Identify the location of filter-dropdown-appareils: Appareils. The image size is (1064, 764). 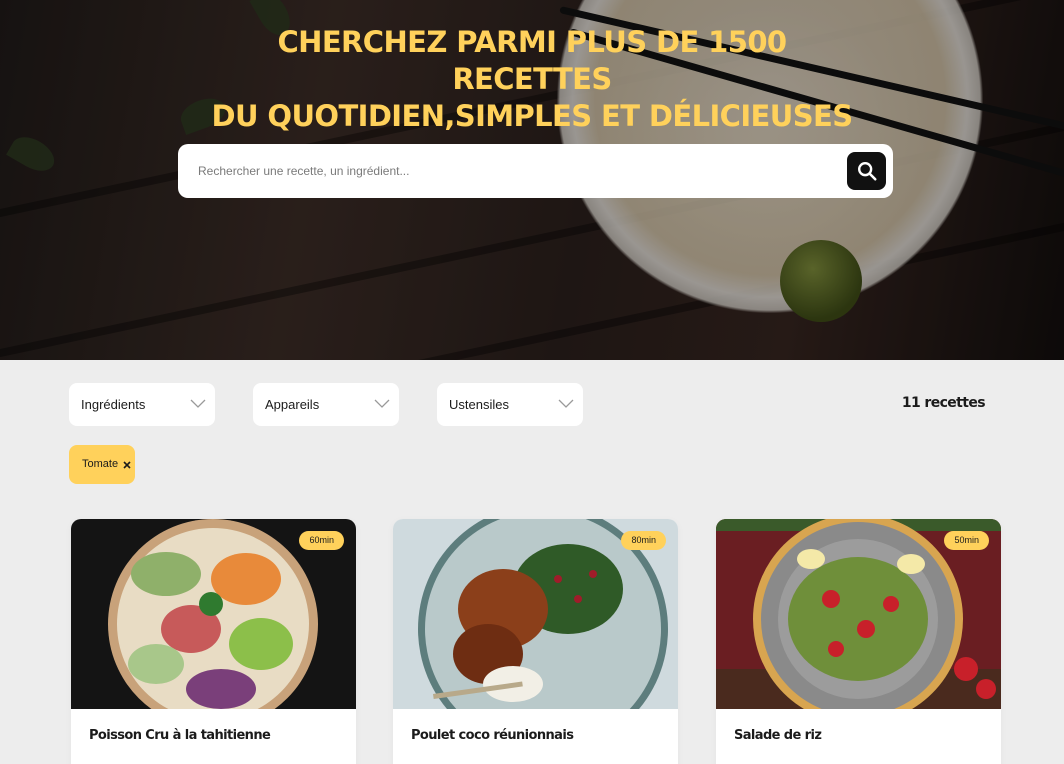
(326, 404).